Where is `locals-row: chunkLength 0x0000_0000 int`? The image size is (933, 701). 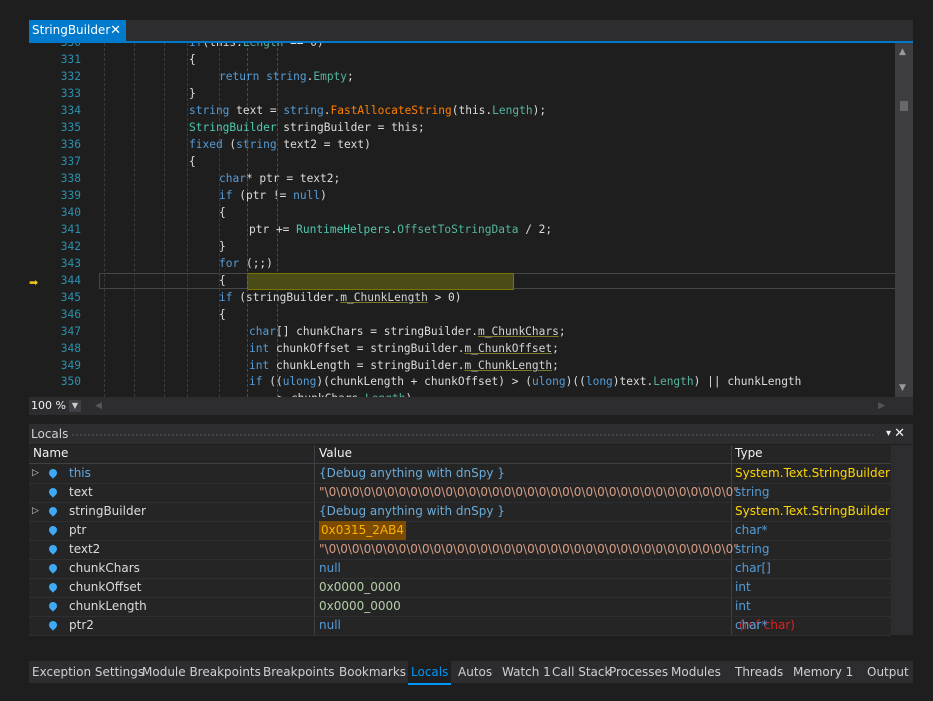
locals-row: chunkLength 0x0000_0000 int is located at coordinates (460, 607).